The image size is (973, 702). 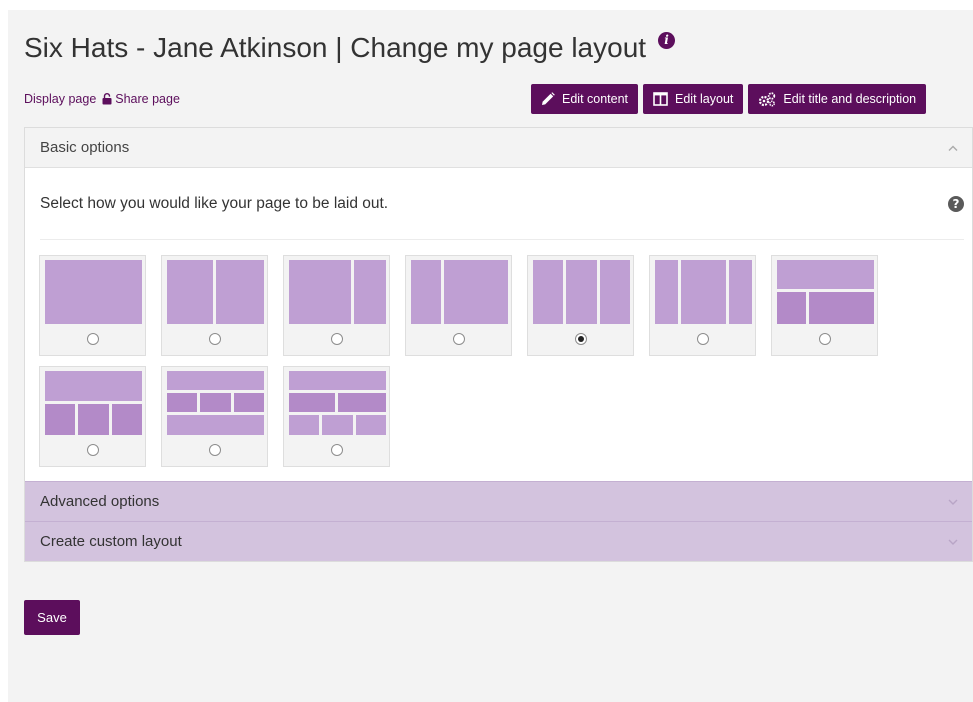 I want to click on columns-icon, so click(x=660, y=99).